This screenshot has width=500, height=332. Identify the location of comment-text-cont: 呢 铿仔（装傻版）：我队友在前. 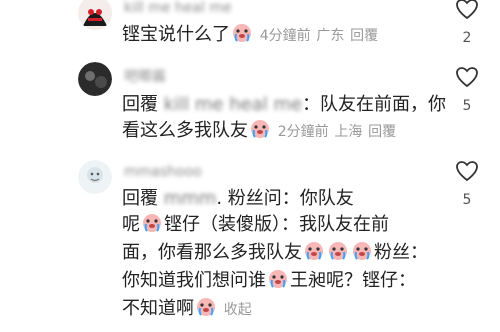
(255, 225).